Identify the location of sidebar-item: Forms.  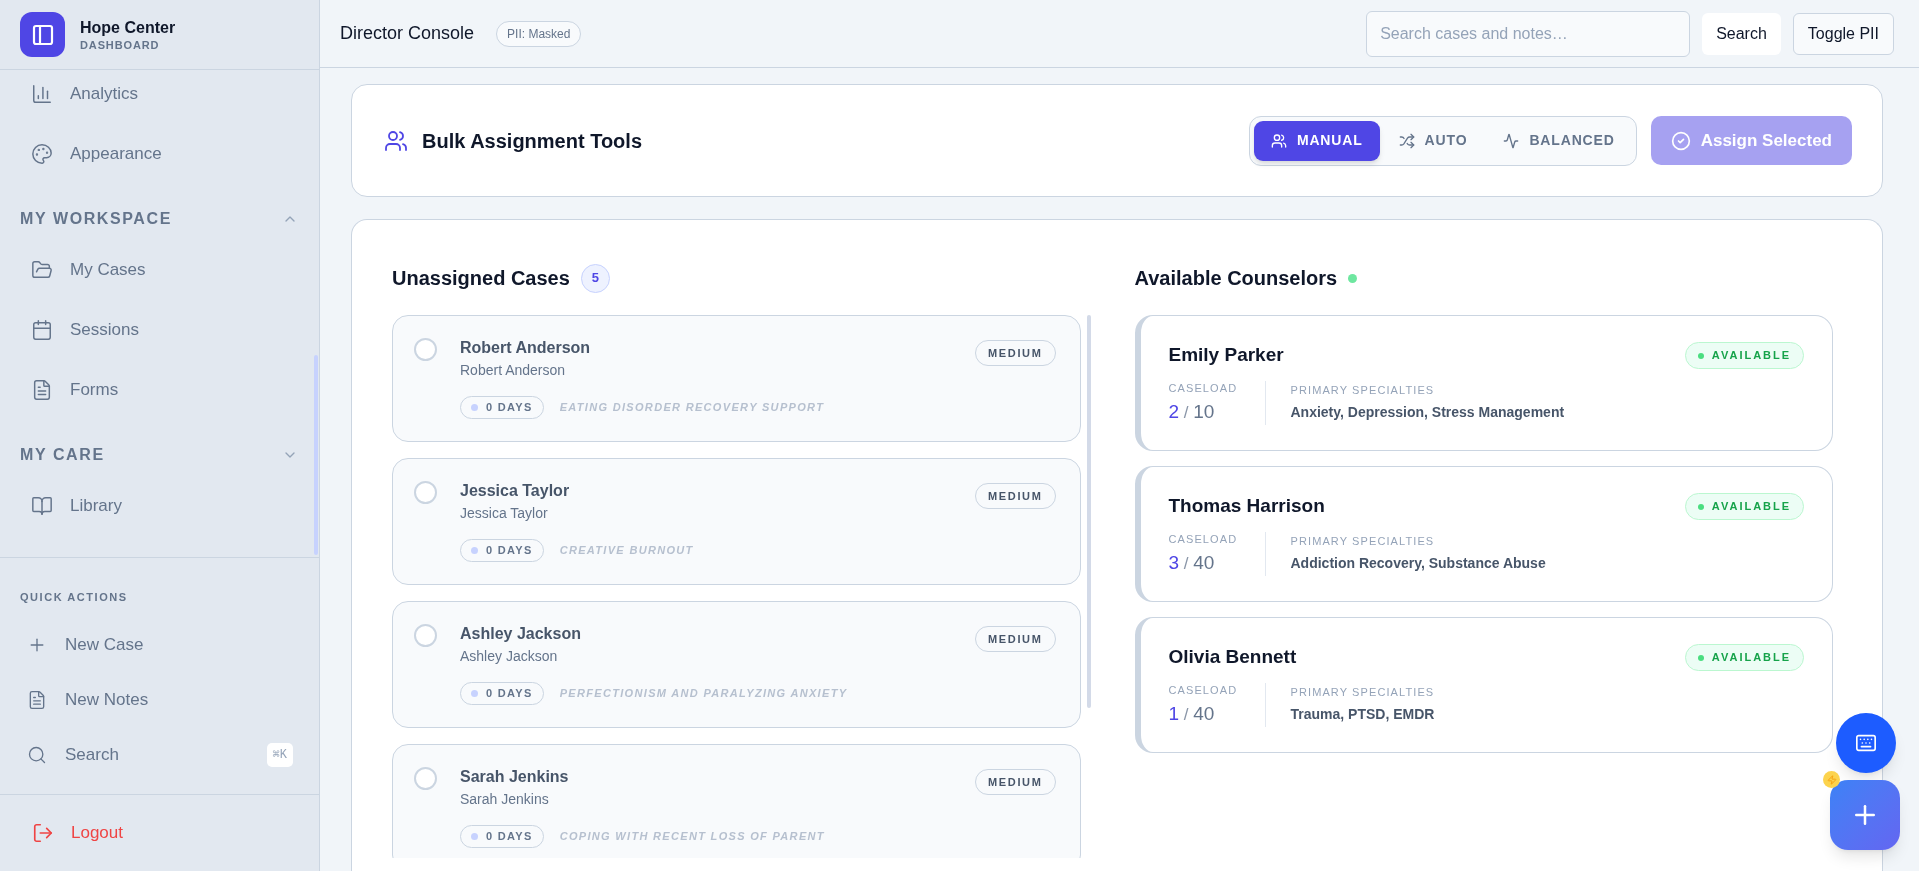
(159, 390).